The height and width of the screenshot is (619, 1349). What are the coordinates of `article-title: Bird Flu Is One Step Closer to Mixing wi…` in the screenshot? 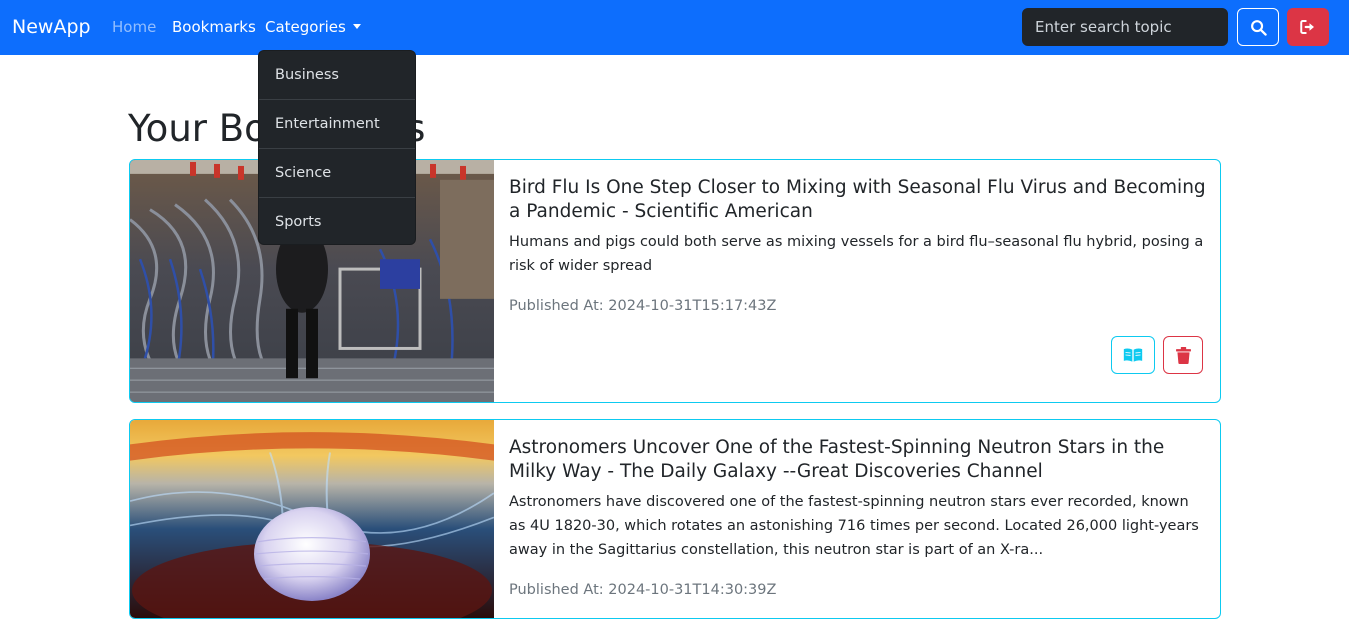 It's located at (859, 200).